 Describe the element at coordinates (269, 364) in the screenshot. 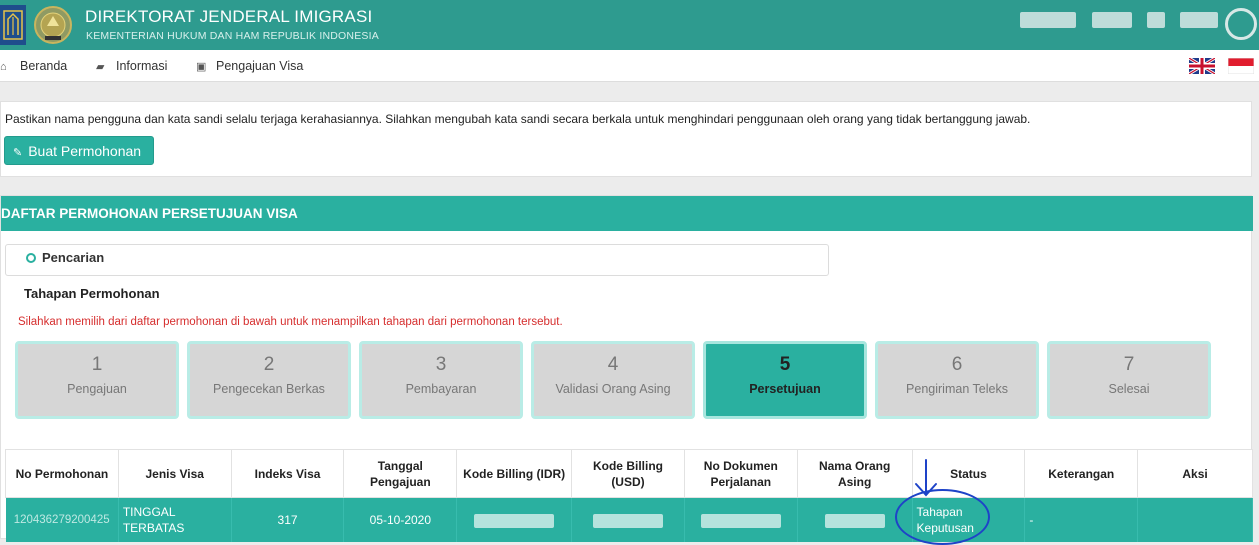

I see `step-number: 2` at that location.